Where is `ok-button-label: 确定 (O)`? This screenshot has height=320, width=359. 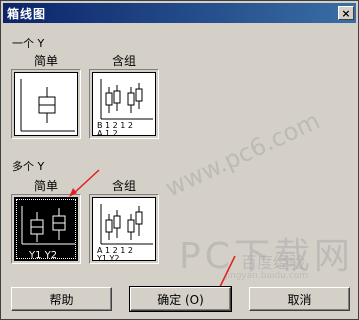
ok-button-label: 确定 (O) is located at coordinates (180, 299).